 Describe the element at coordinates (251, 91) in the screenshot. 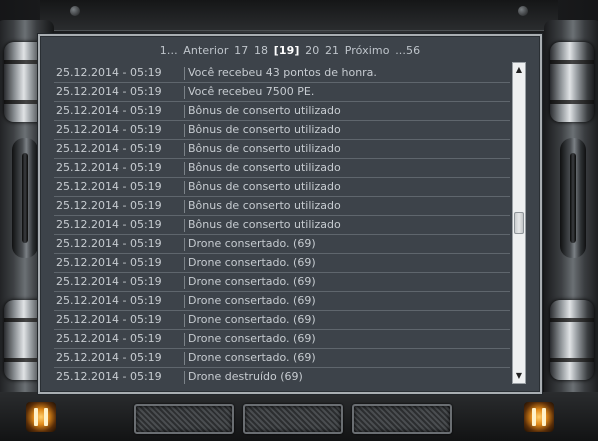

I see `log-message: Você recebeu 7500 PE.` at that location.